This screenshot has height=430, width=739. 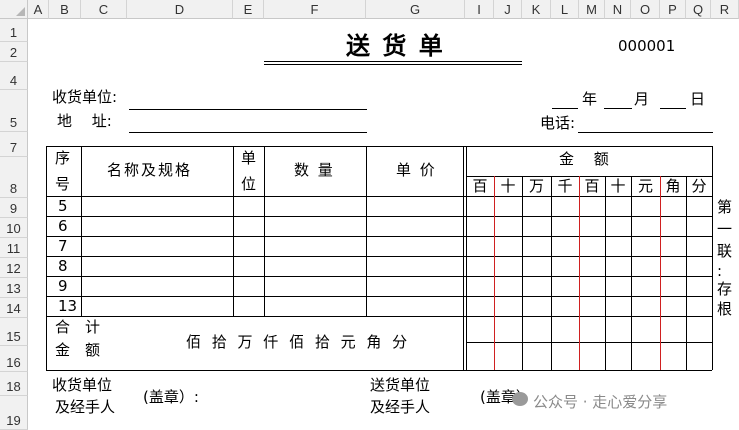 What do you see at coordinates (14, 76) in the screenshot?
I see `row-header-4: 4` at bounding box center [14, 76].